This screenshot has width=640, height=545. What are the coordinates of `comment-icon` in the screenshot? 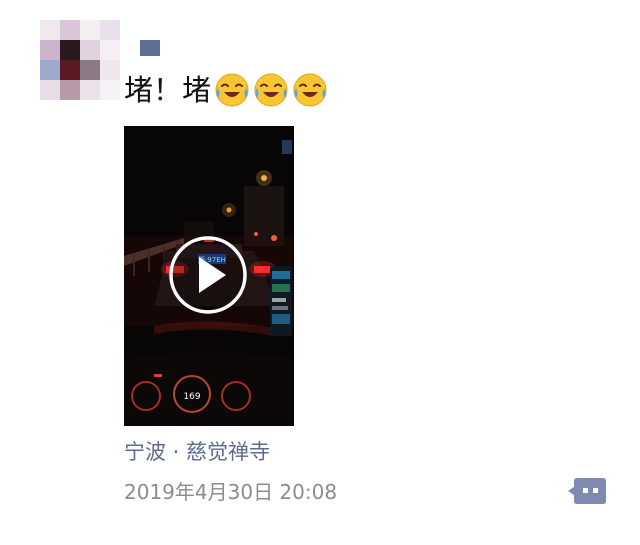 It's located at (587, 491).